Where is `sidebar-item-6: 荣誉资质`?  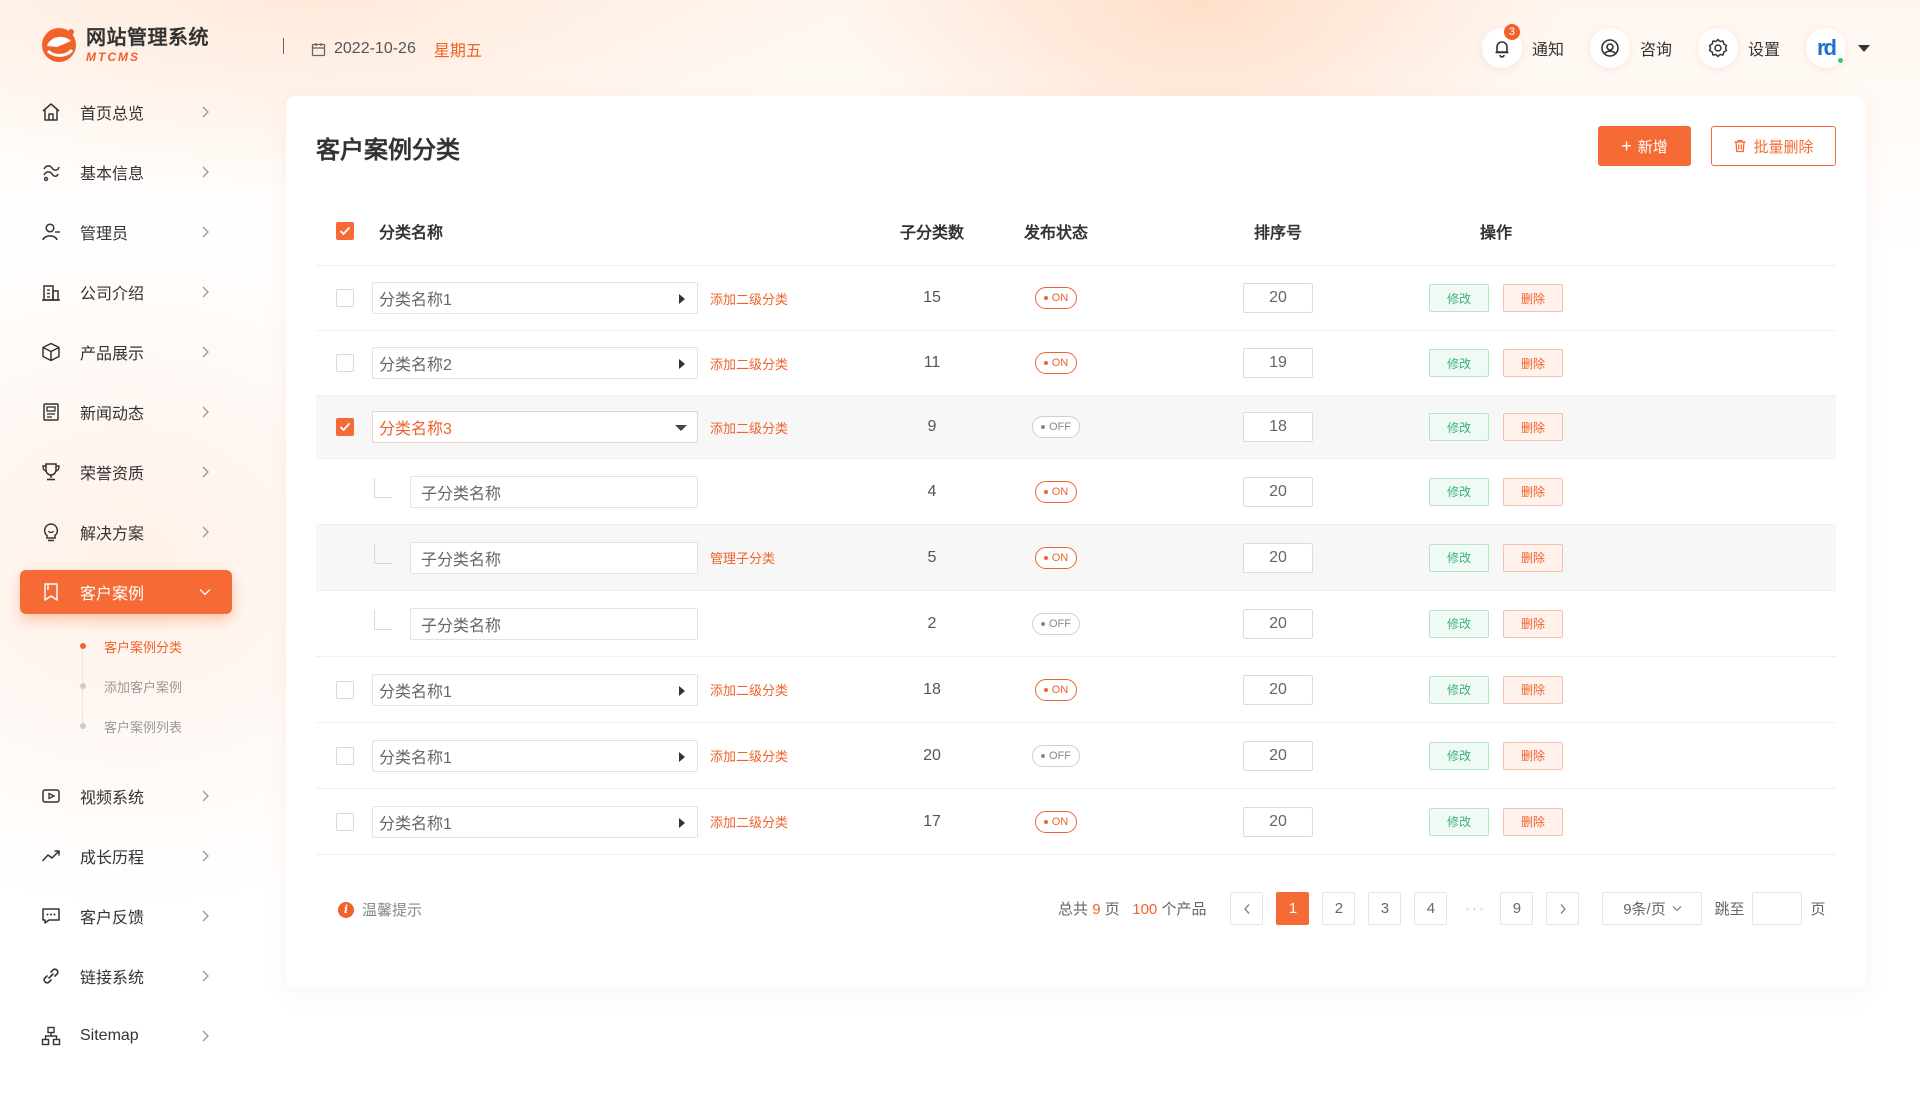
sidebar-item-6: 荣誉资质 is located at coordinates (126, 472).